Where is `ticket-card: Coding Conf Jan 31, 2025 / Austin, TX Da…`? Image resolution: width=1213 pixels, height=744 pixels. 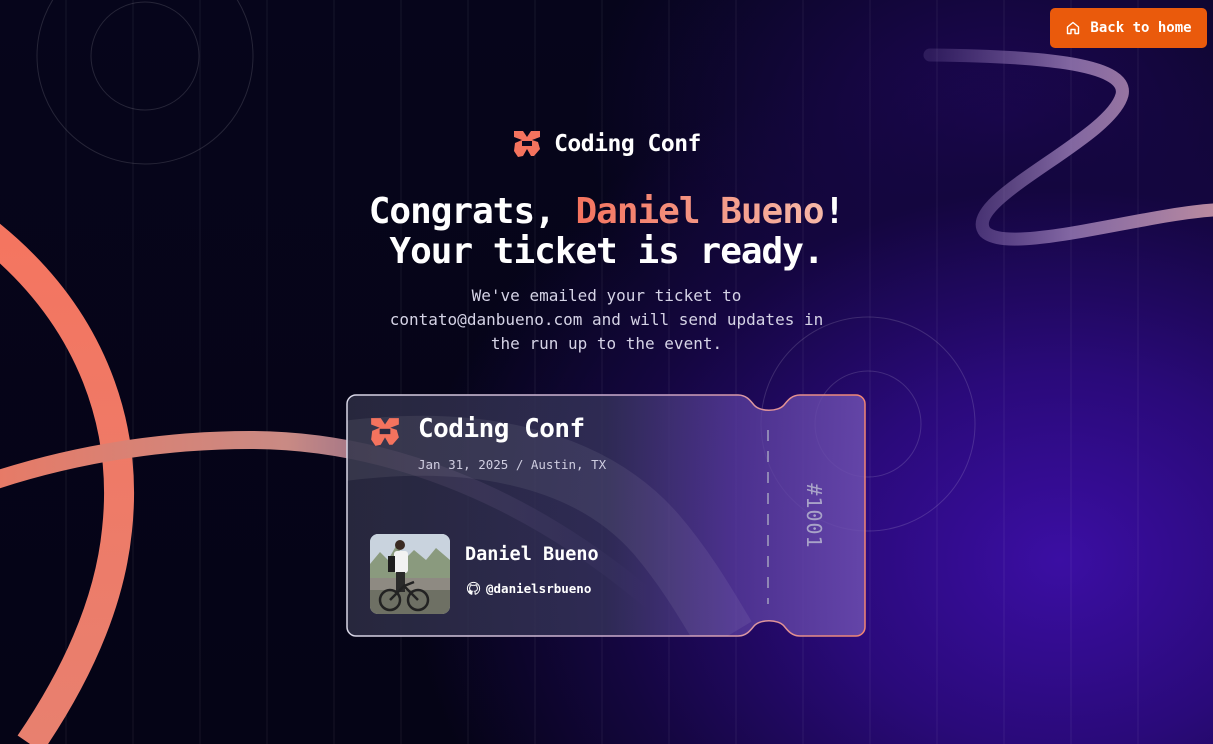
ticket-card: Coding Conf Jan 31, 2025 / Austin, TX Da… is located at coordinates (606, 515).